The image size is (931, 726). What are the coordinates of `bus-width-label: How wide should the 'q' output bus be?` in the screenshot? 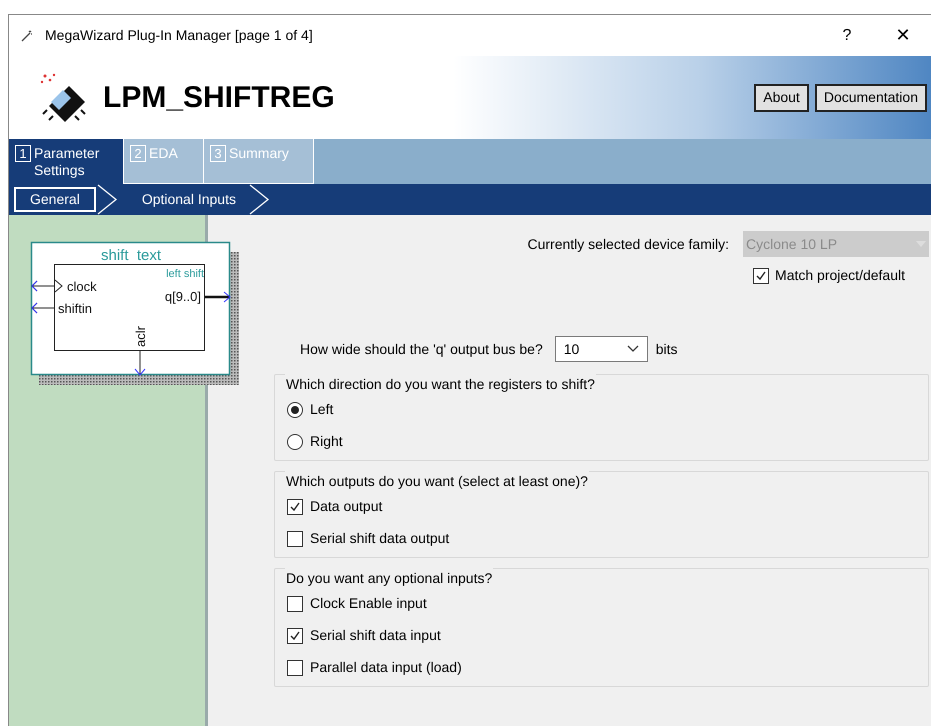 It's located at (421, 349).